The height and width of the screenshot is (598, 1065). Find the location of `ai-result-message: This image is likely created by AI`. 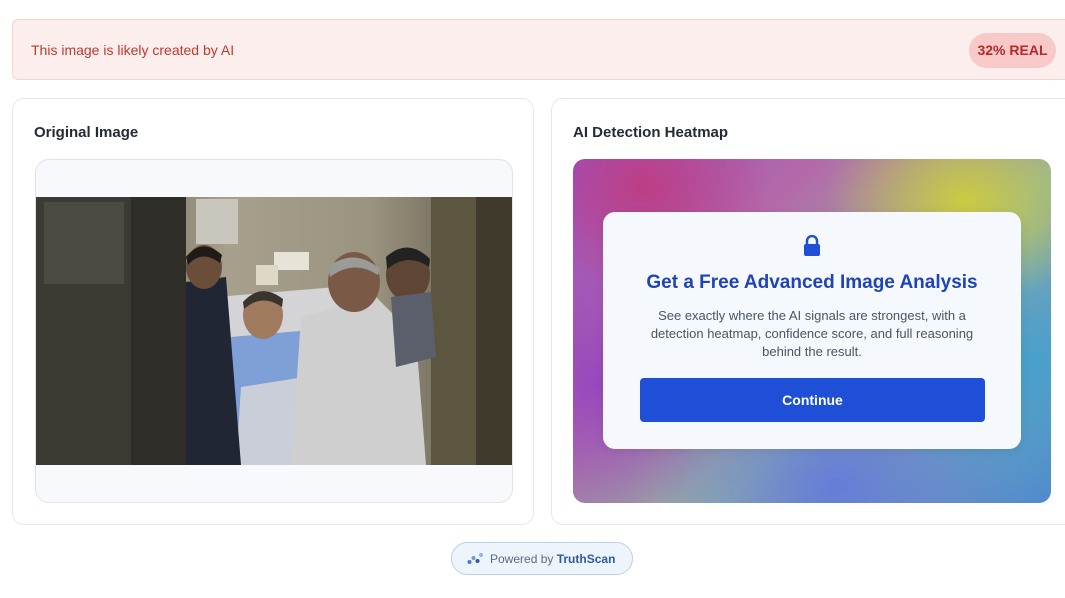

ai-result-message: This image is likely created by AI is located at coordinates (133, 50).